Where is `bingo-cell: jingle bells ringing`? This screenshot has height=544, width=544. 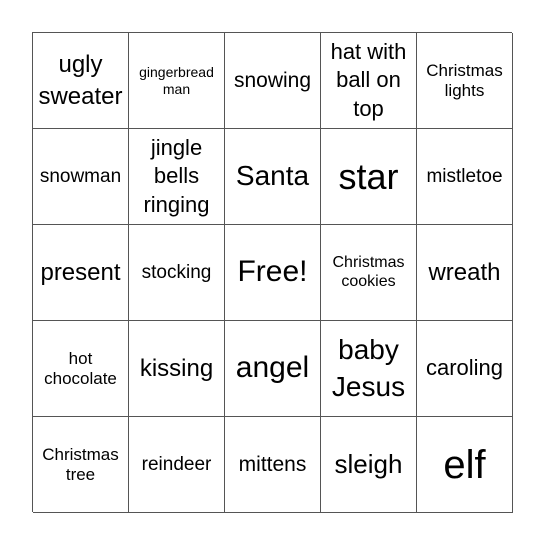 bingo-cell: jingle bells ringing is located at coordinates (177, 177).